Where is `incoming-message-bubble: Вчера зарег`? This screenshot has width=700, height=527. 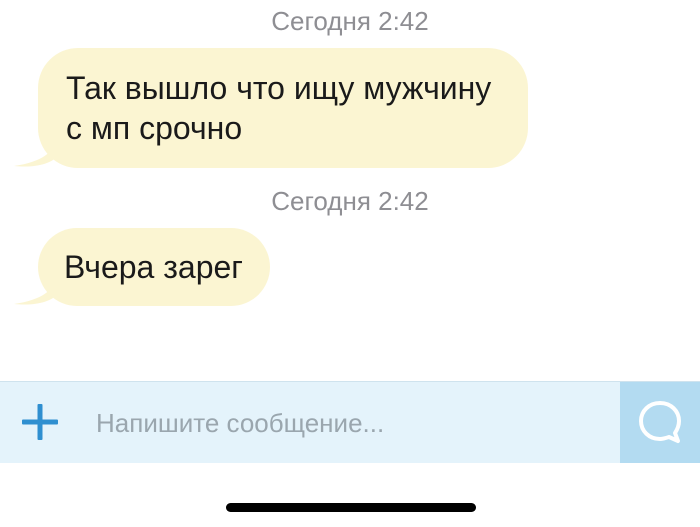
incoming-message-bubble: Вчера зарег is located at coordinates (154, 267).